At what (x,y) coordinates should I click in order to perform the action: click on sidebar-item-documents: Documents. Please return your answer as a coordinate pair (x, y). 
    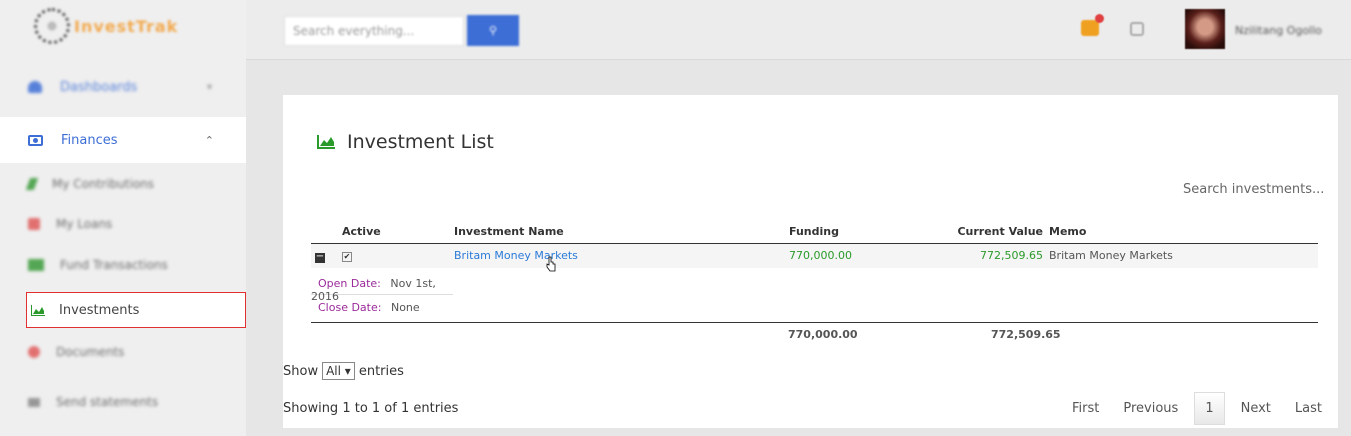
    Looking at the image, I should click on (123, 352).